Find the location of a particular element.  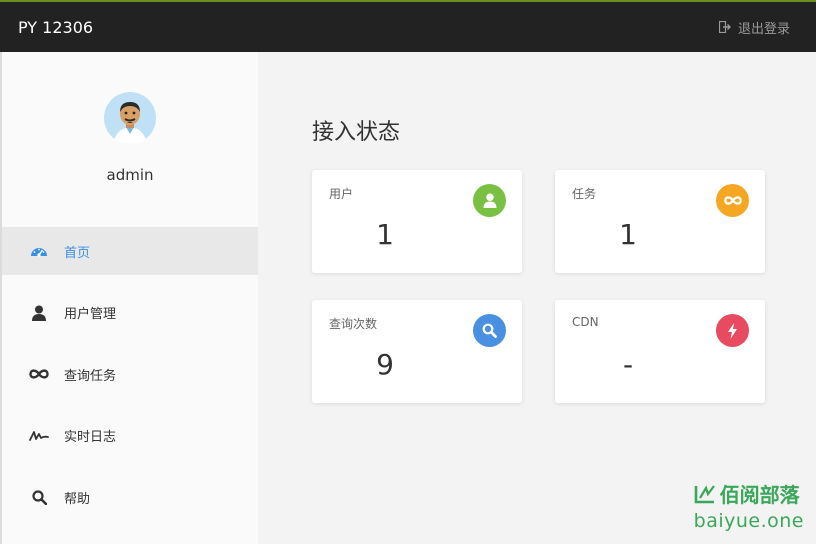

username: admin is located at coordinates (130, 175).